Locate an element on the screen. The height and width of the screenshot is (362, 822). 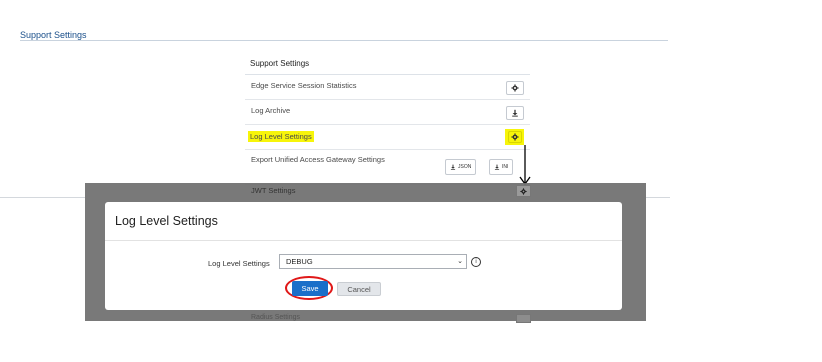
log-archive-download-button is located at coordinates (515, 113).